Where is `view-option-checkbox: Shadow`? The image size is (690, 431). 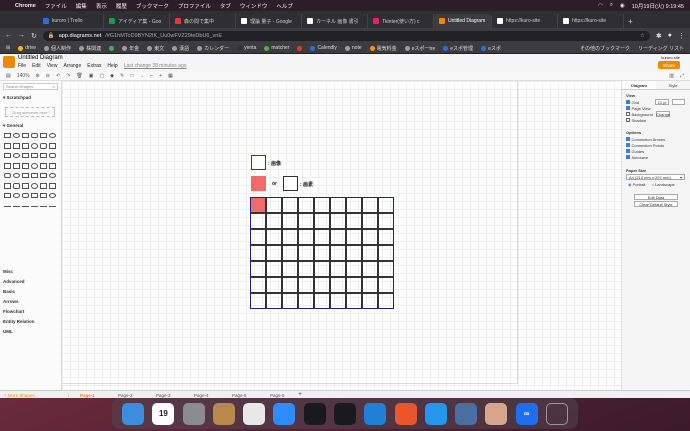 view-option-checkbox: Shadow is located at coordinates (656, 120).